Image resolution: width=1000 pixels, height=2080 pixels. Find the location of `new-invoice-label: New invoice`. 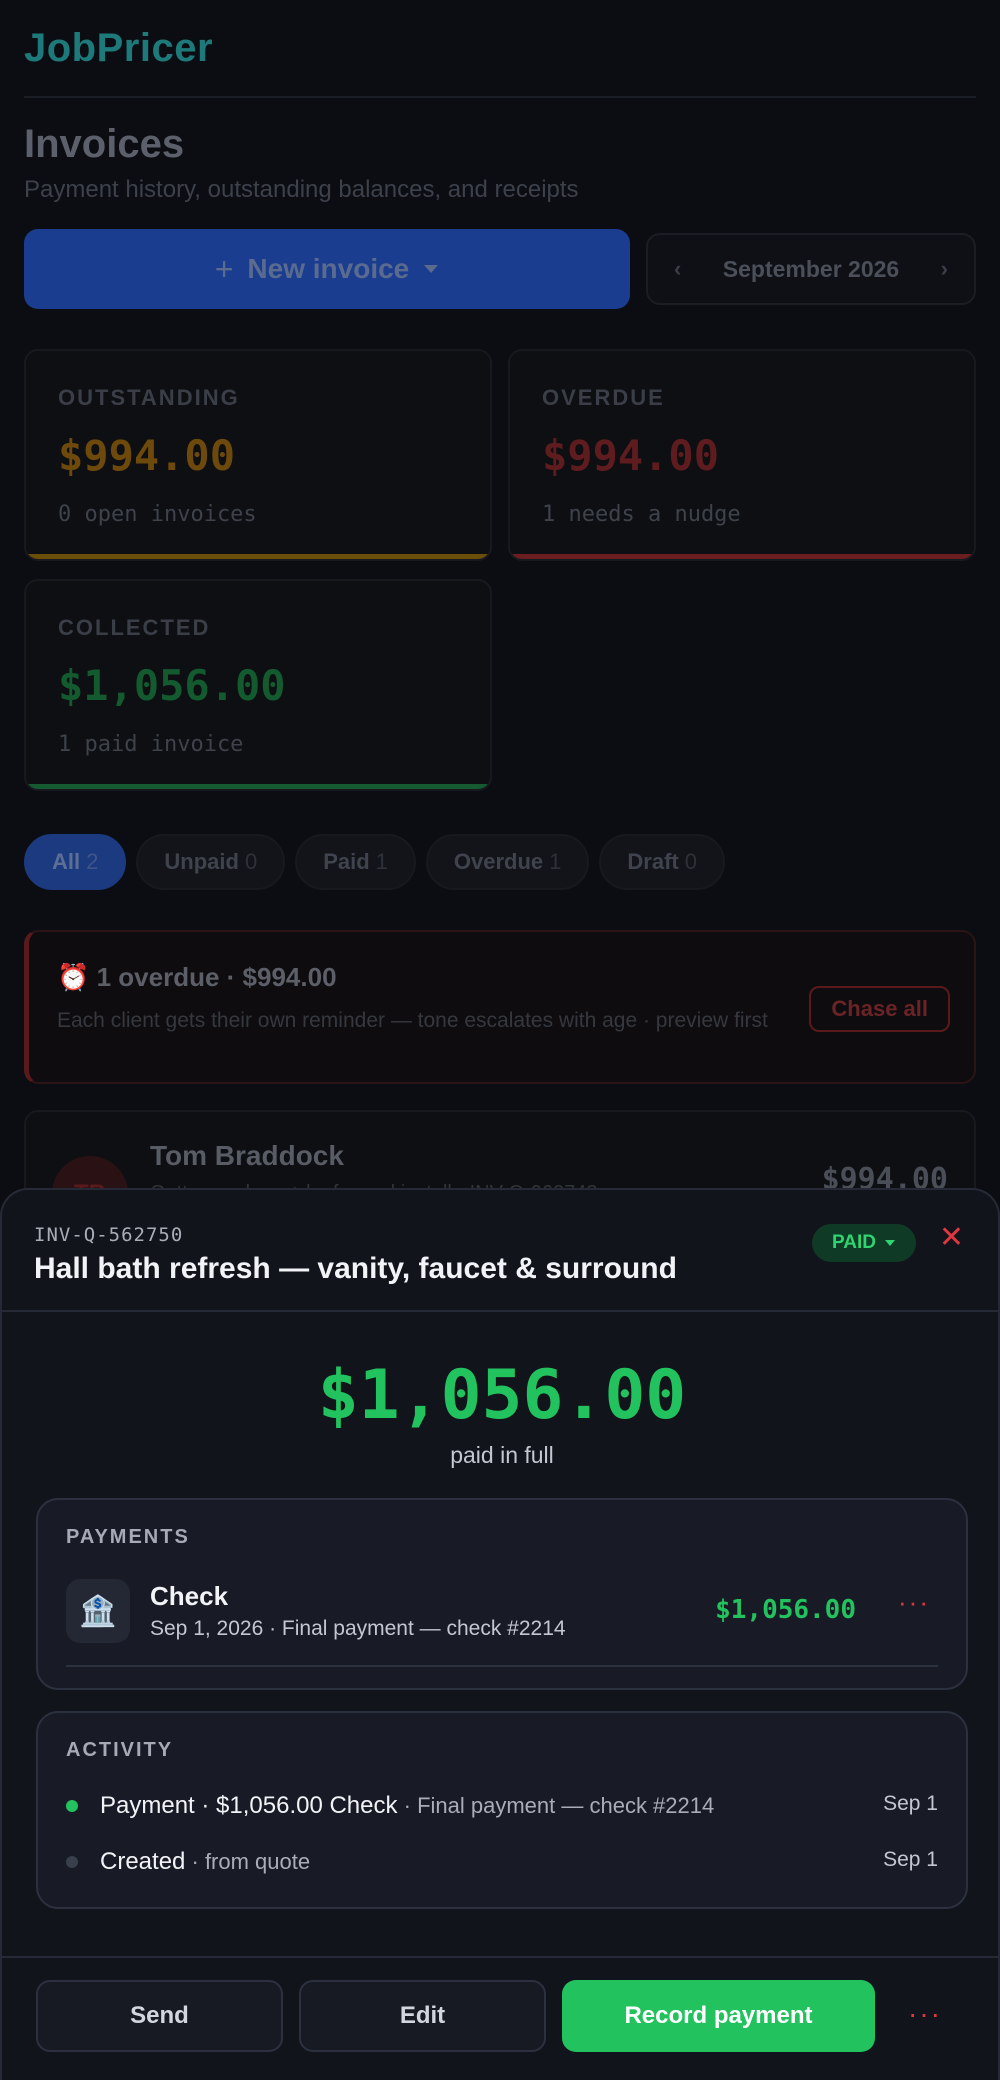

new-invoice-label: New invoice is located at coordinates (328, 268).